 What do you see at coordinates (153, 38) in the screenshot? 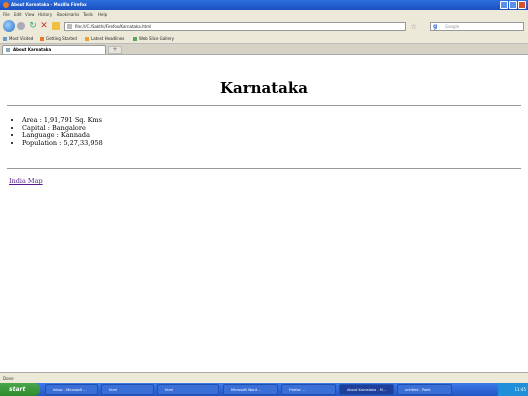
I see `bookmark-web-slice-gallery: Web Slice Gallery` at bounding box center [153, 38].